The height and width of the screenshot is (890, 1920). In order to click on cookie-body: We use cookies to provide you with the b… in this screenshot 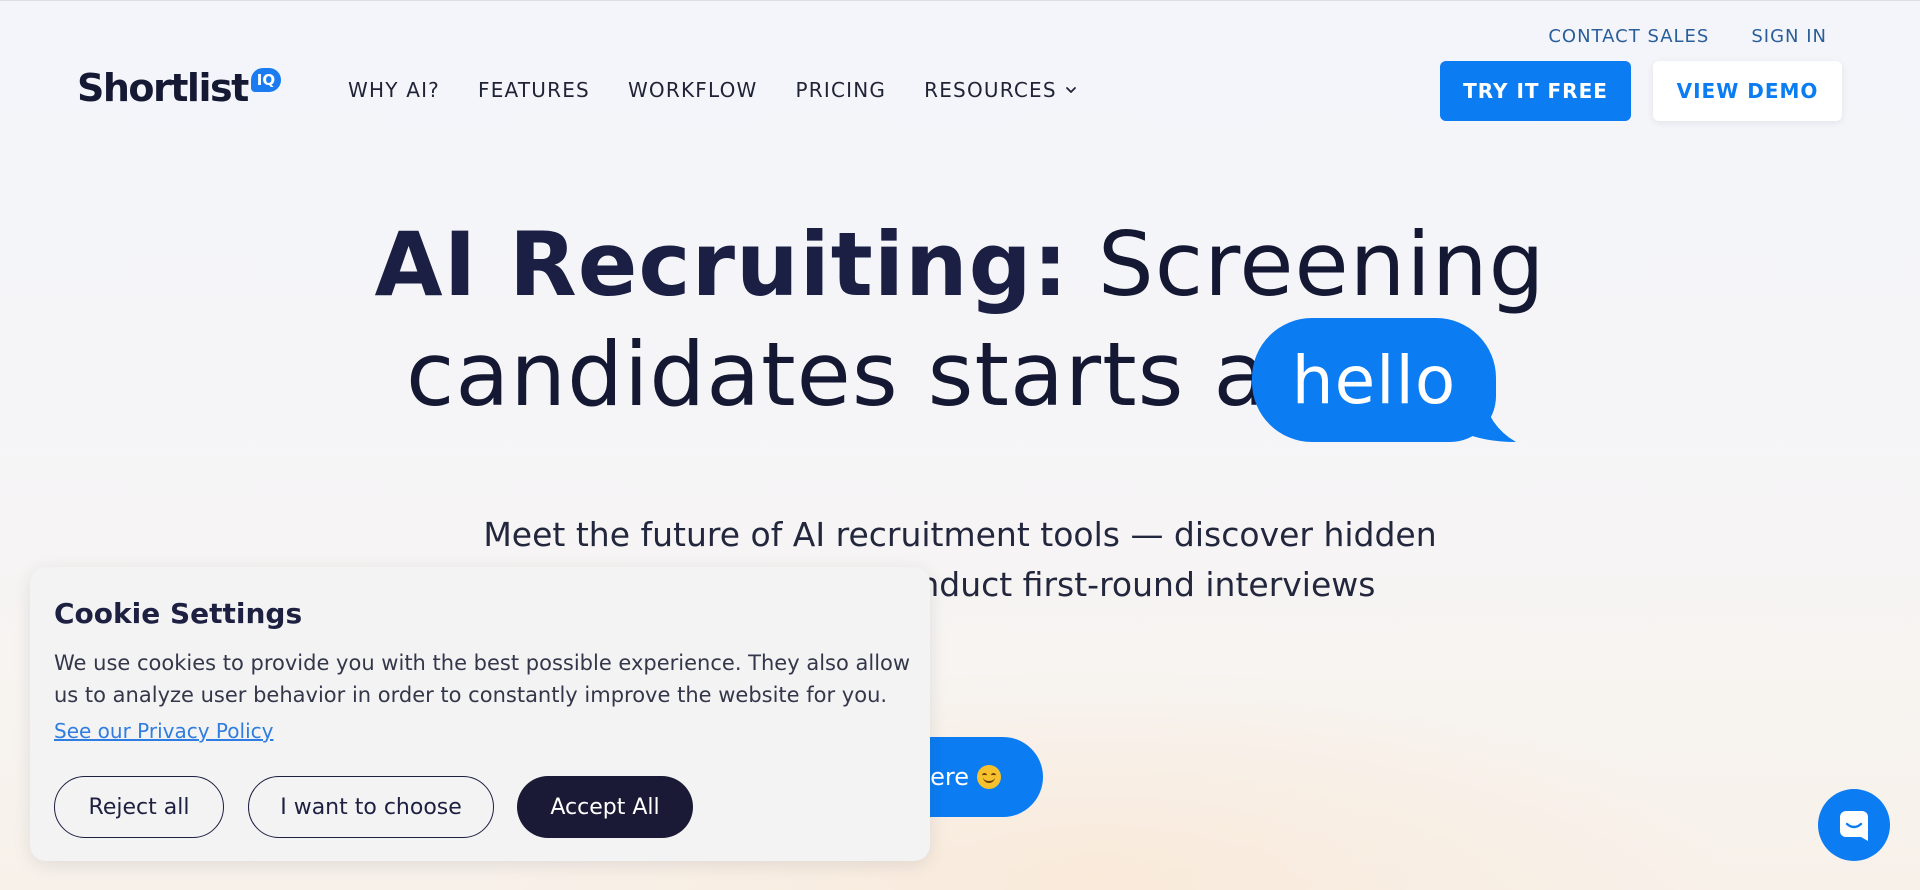, I will do `click(482, 679)`.